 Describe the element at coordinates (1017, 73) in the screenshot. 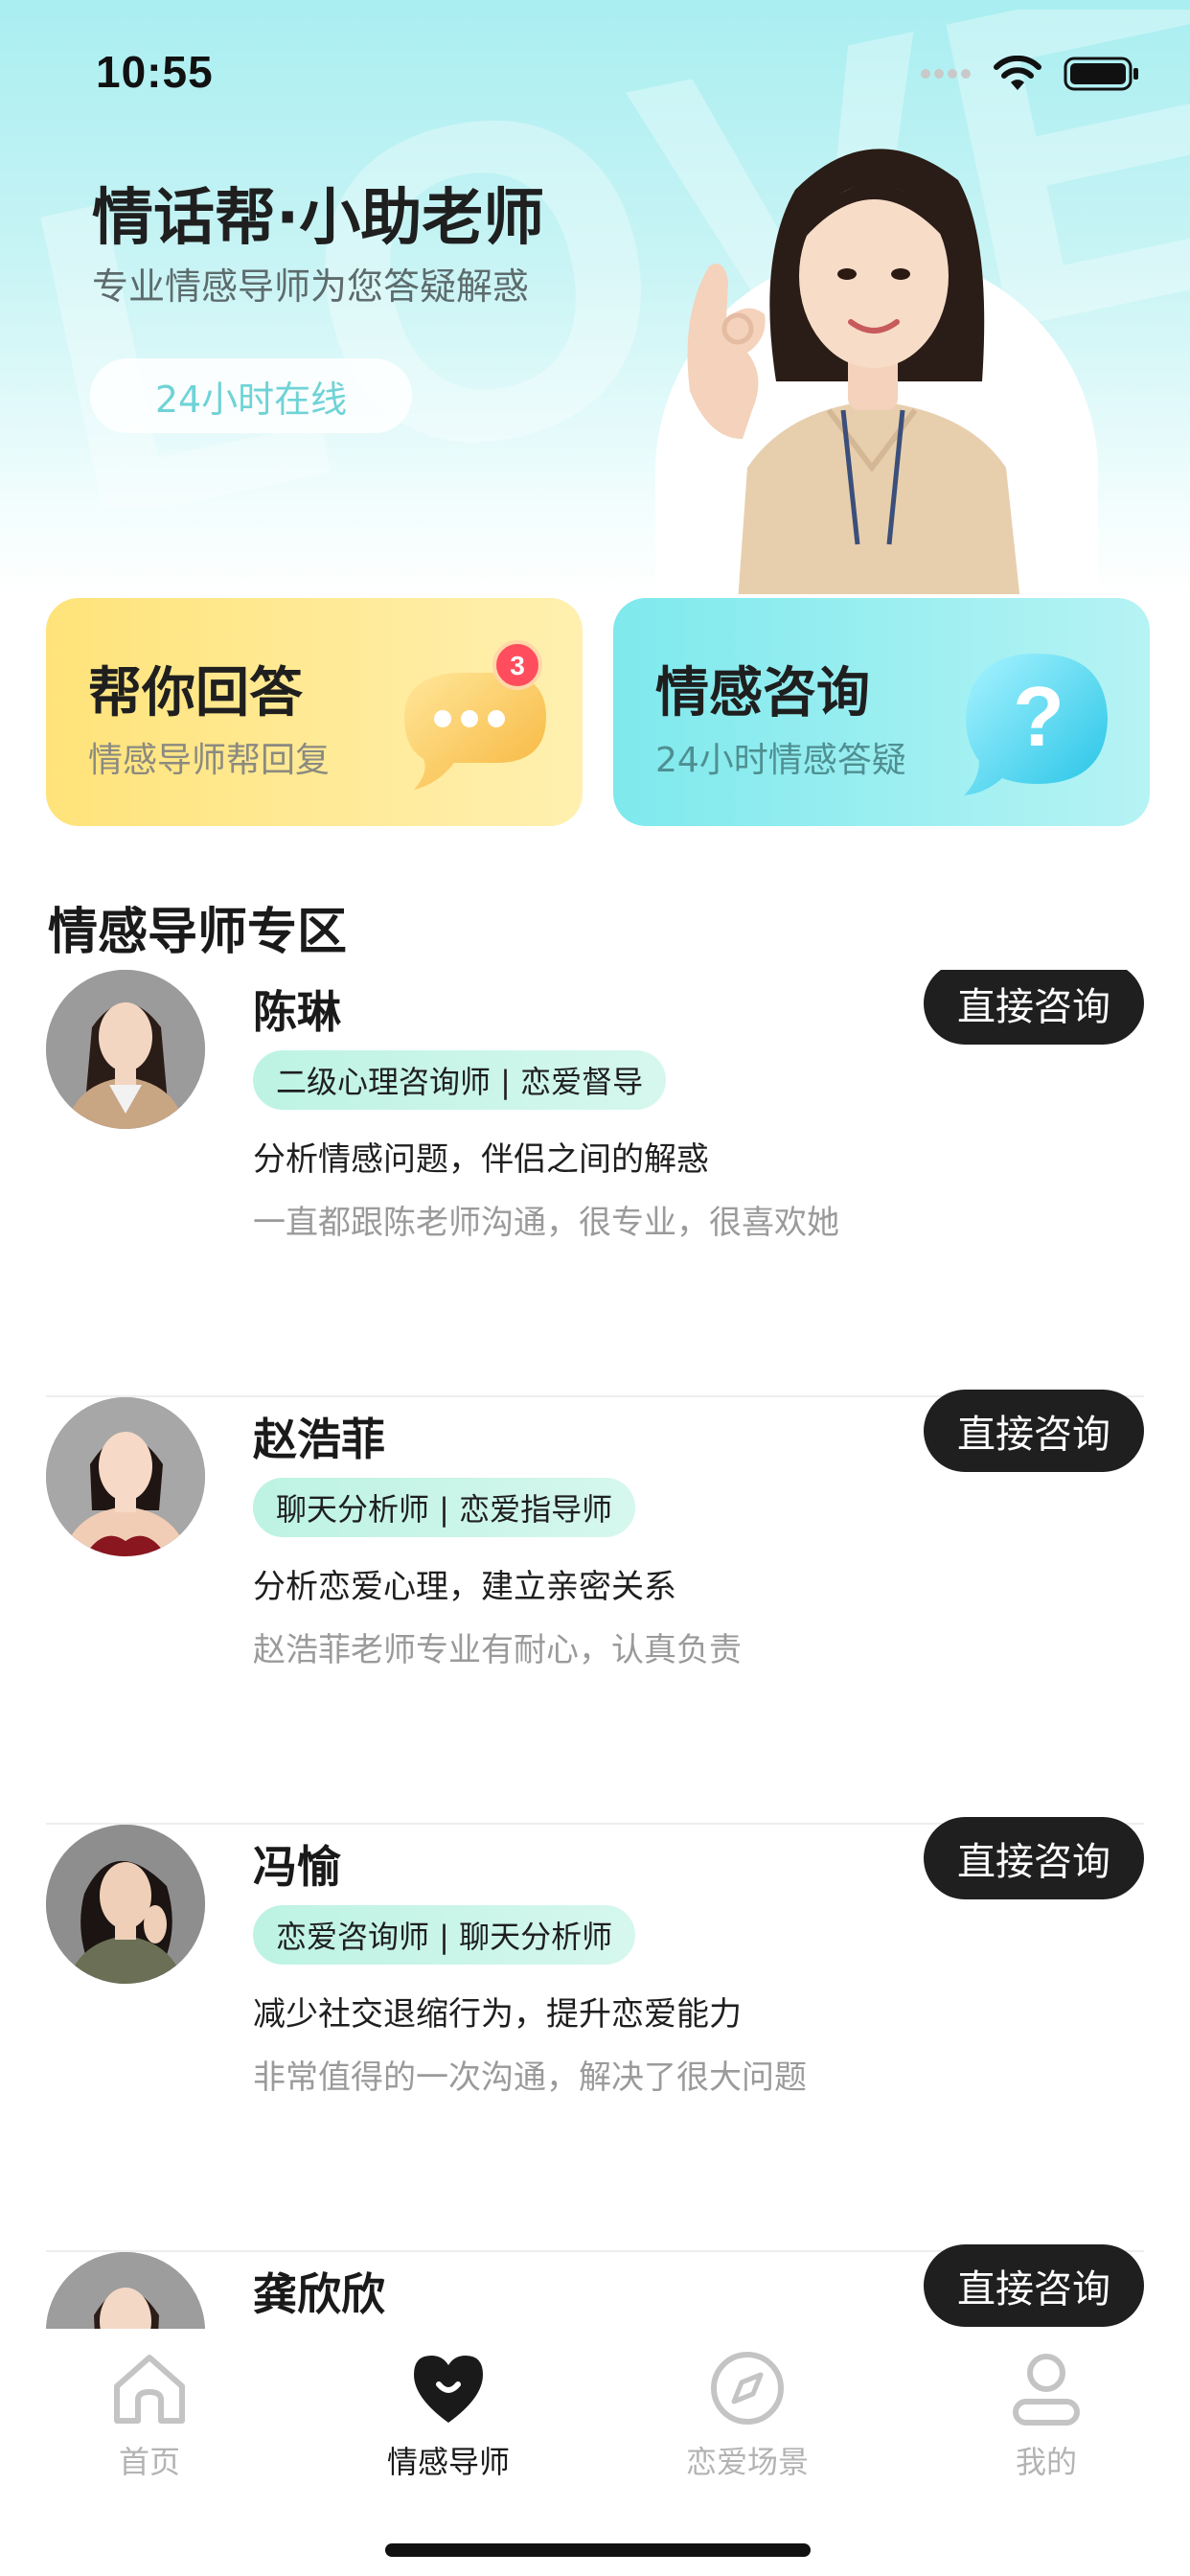

I see `wifi-icon` at that location.